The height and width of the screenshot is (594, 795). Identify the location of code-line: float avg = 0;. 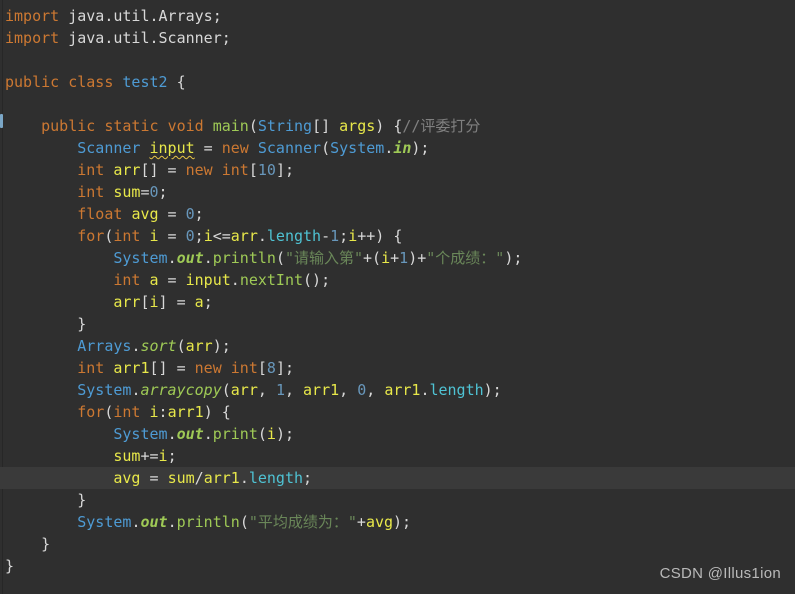
(400, 214).